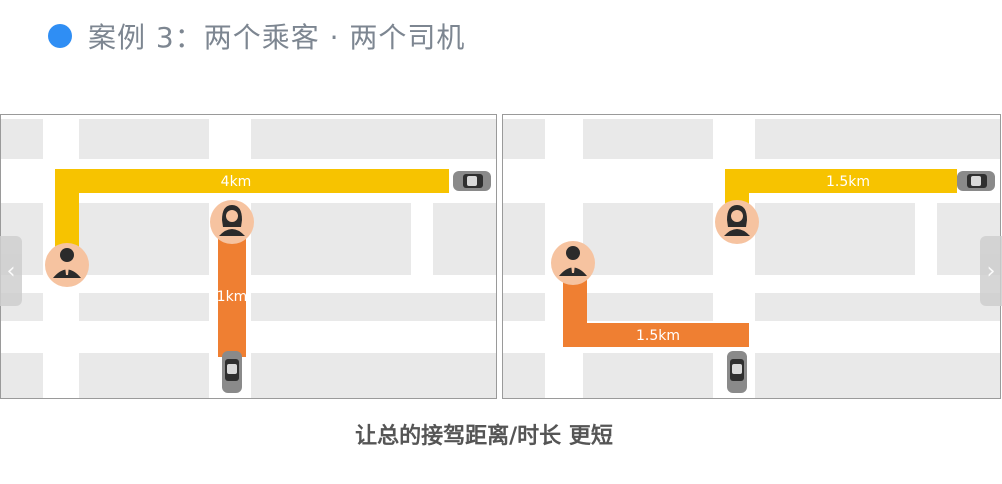 The width and height of the screenshot is (1002, 484). Describe the element at coordinates (60, 36) in the screenshot. I see `bullet-dot-icon` at that location.